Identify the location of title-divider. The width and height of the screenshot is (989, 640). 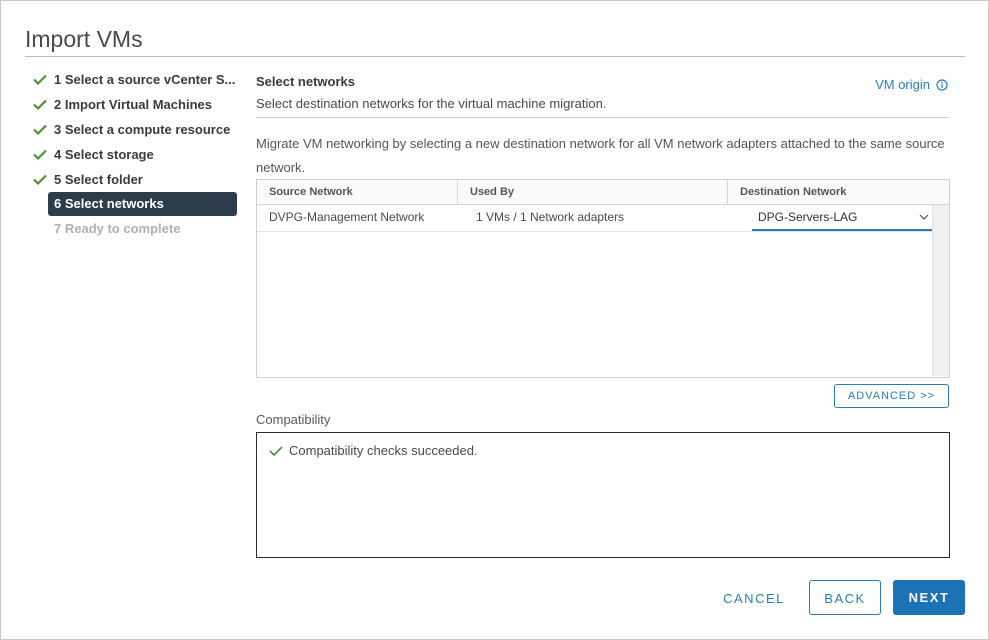
(495, 56).